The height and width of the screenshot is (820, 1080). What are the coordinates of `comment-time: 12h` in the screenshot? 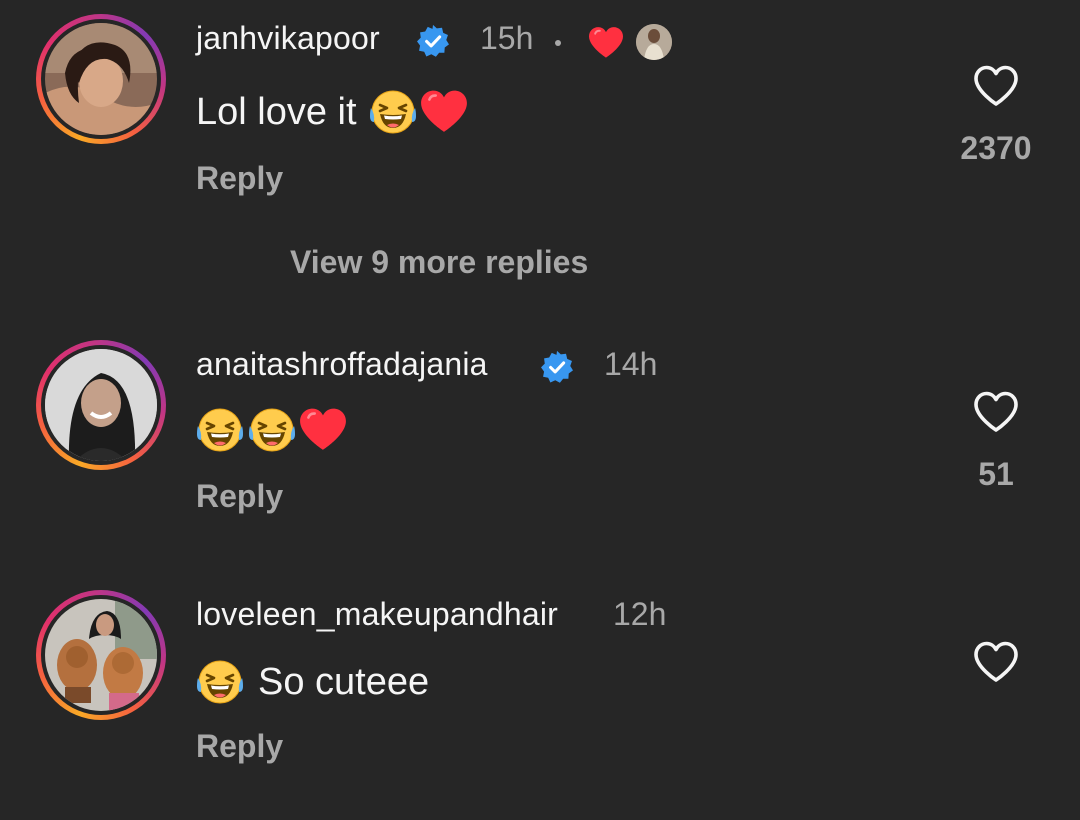 It's located at (640, 614).